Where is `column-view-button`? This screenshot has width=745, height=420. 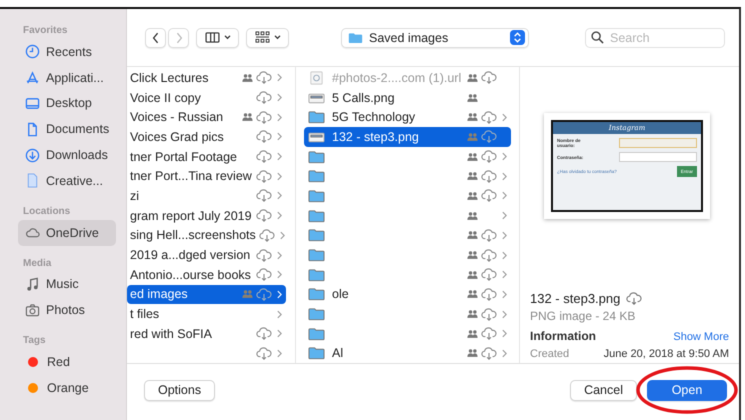 column-view-button is located at coordinates (217, 38).